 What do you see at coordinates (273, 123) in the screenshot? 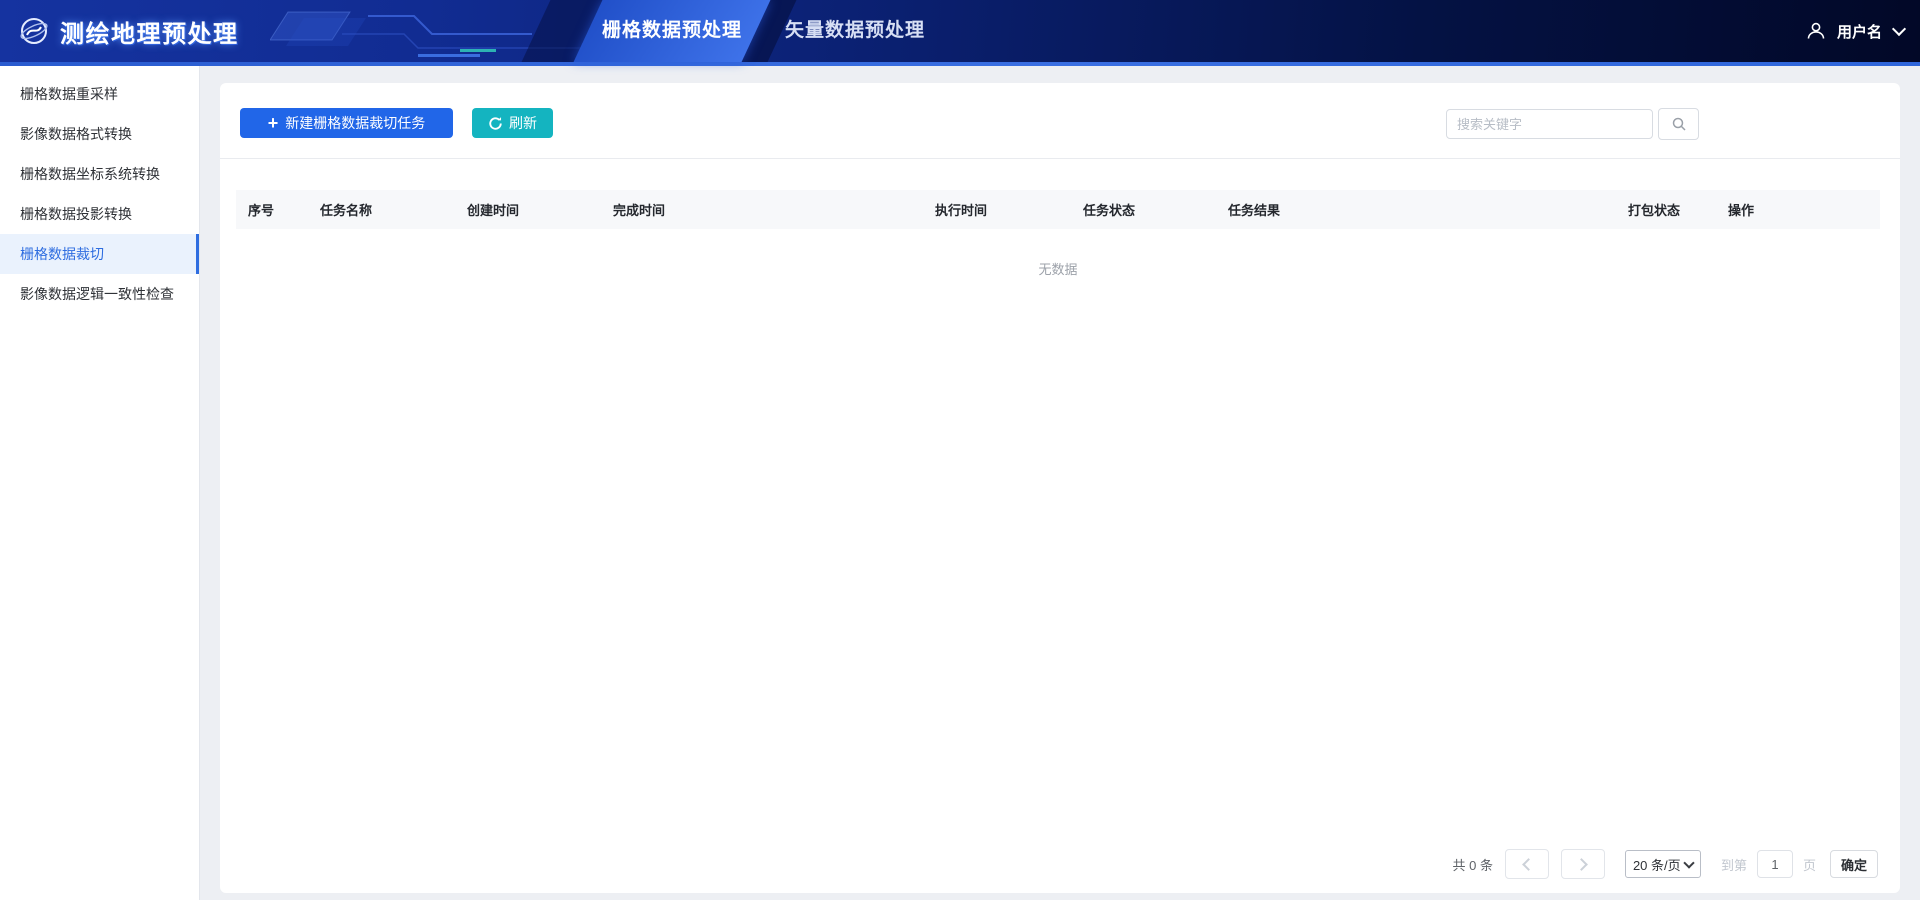
I see `plus-icon: +` at bounding box center [273, 123].